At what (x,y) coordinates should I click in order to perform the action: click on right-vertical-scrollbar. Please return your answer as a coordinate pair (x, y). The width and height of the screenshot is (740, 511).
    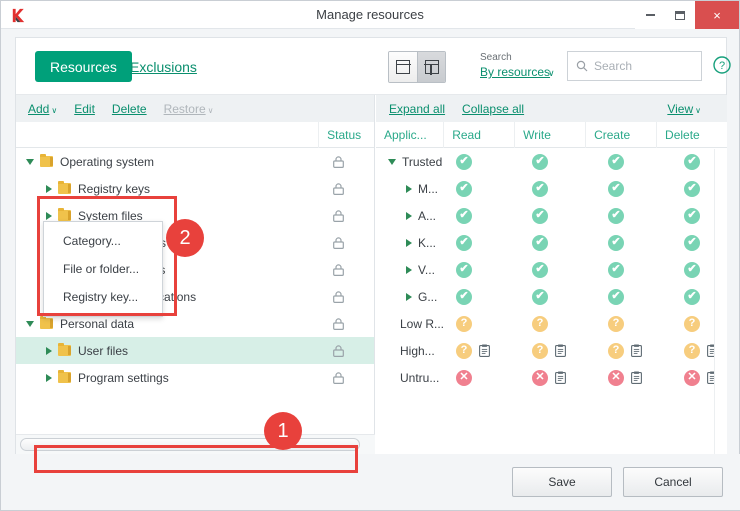
    Looking at the image, I should click on (720, 302).